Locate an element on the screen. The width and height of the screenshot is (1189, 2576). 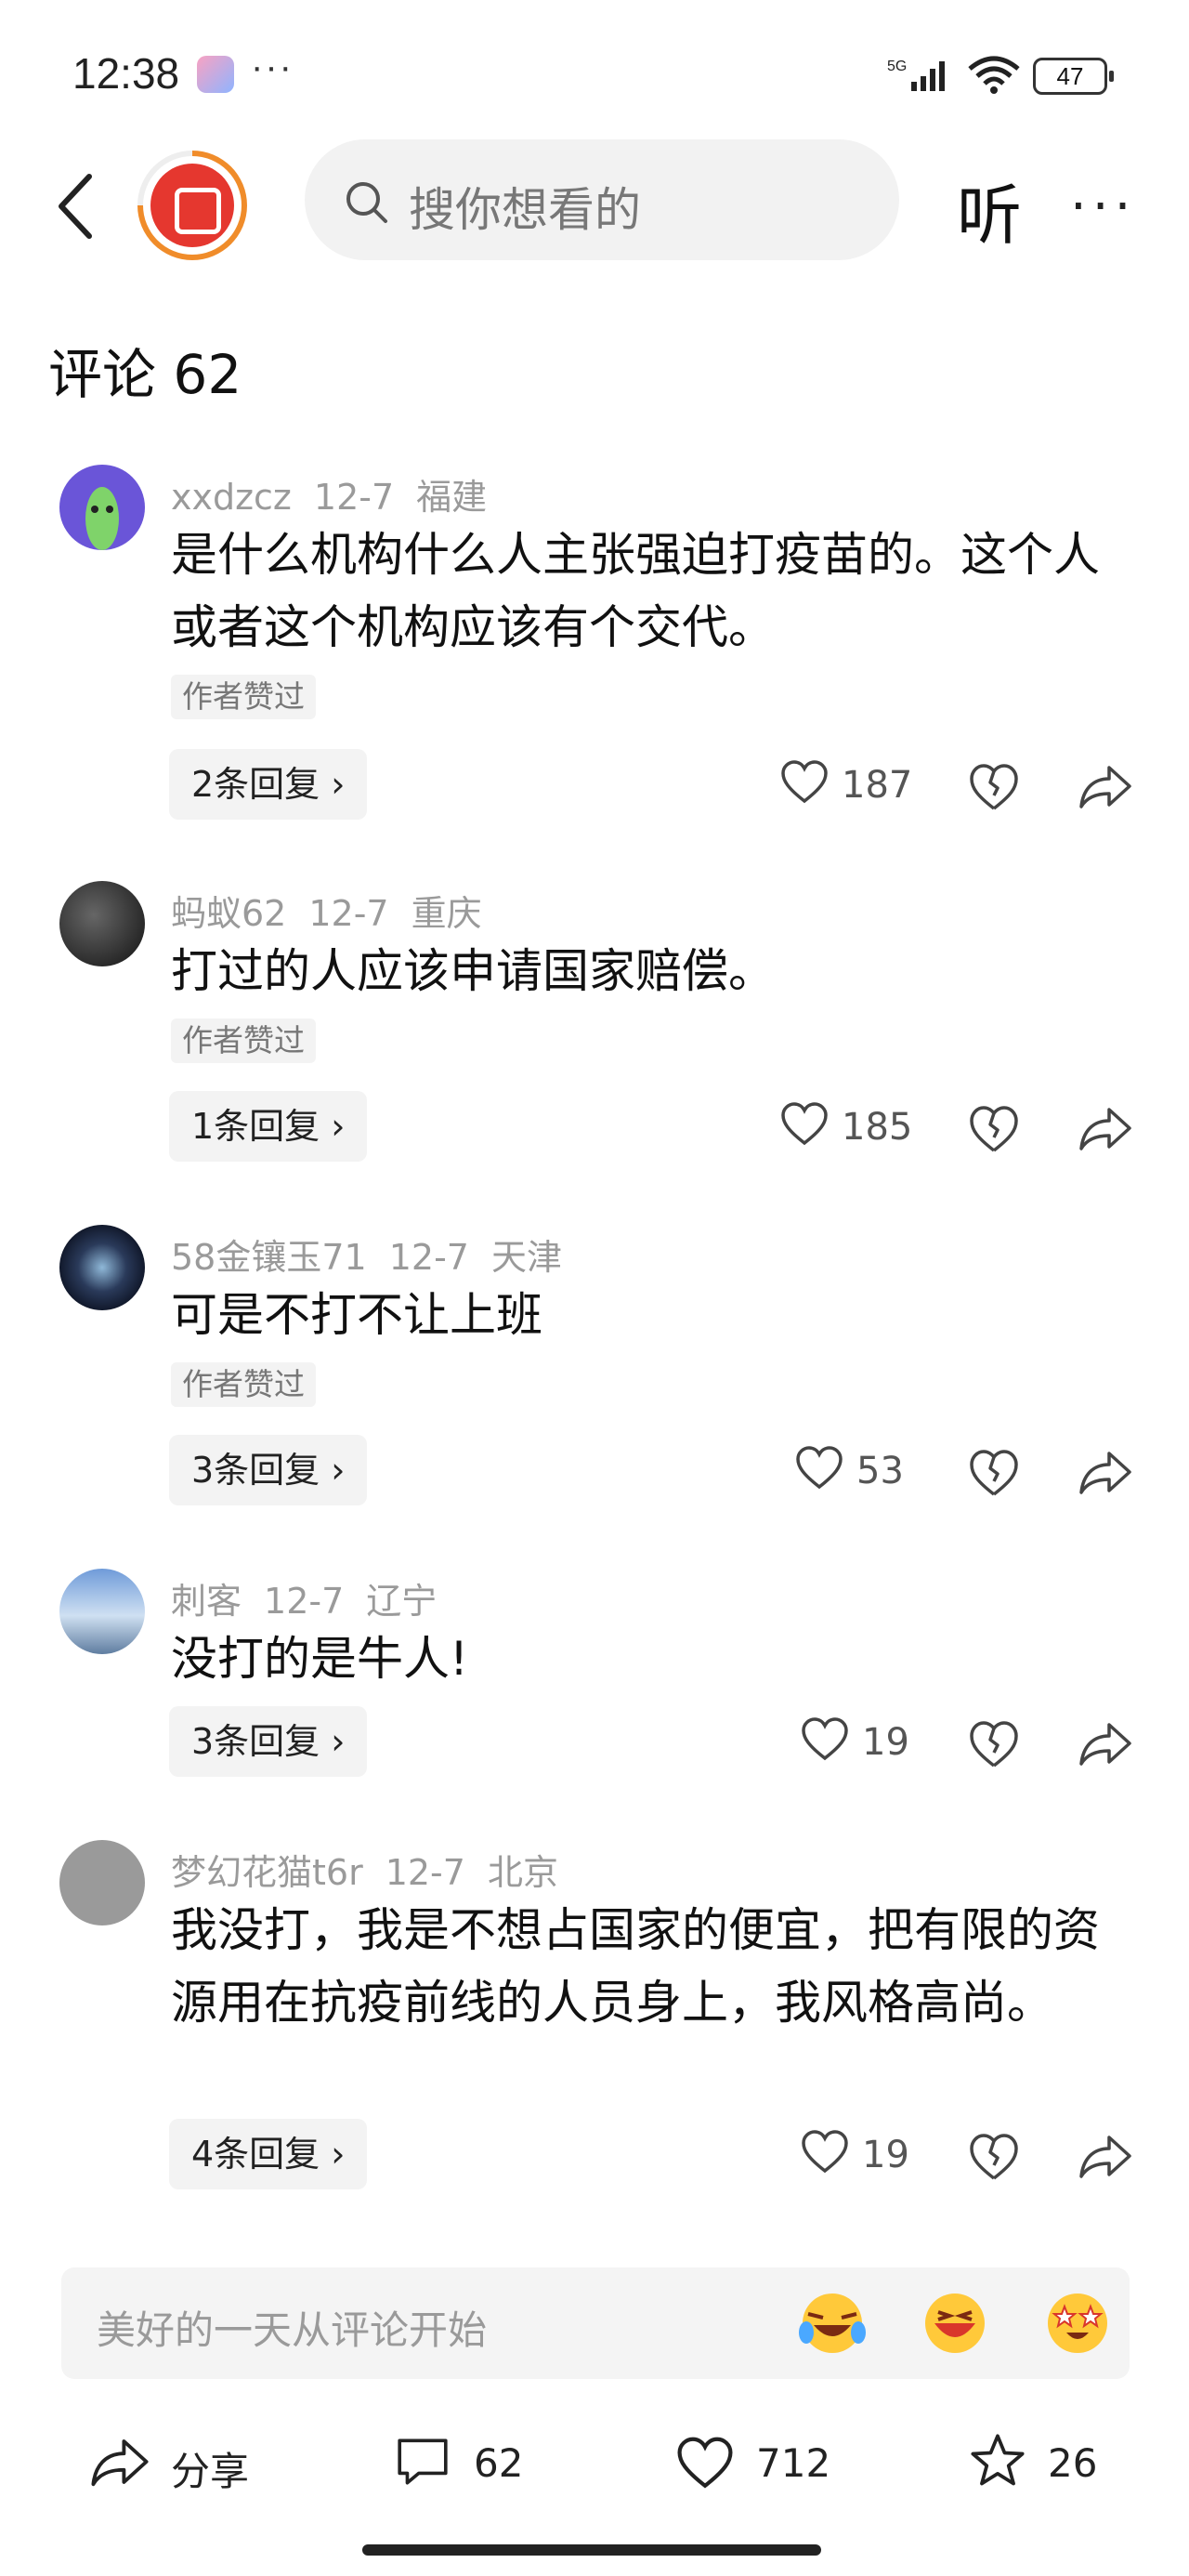
comment-username: 58金镶玉71 is located at coordinates (269, 1257).